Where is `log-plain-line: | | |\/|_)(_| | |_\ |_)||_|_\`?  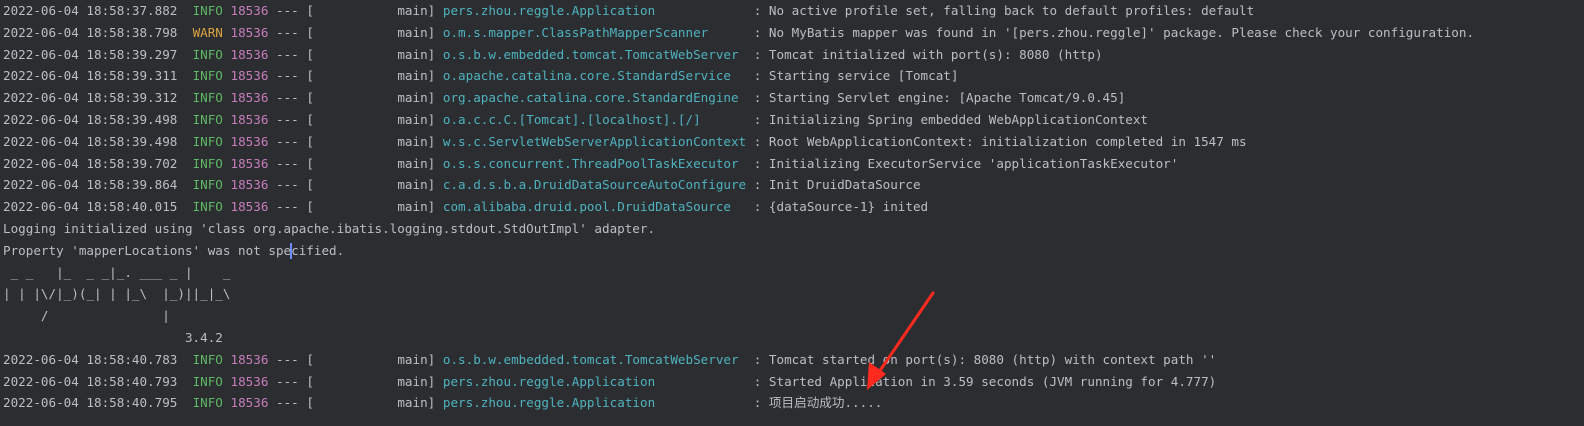
log-plain-line: | | |\/|_)(_| | |_\ |_)||_|_\ is located at coordinates (120, 294).